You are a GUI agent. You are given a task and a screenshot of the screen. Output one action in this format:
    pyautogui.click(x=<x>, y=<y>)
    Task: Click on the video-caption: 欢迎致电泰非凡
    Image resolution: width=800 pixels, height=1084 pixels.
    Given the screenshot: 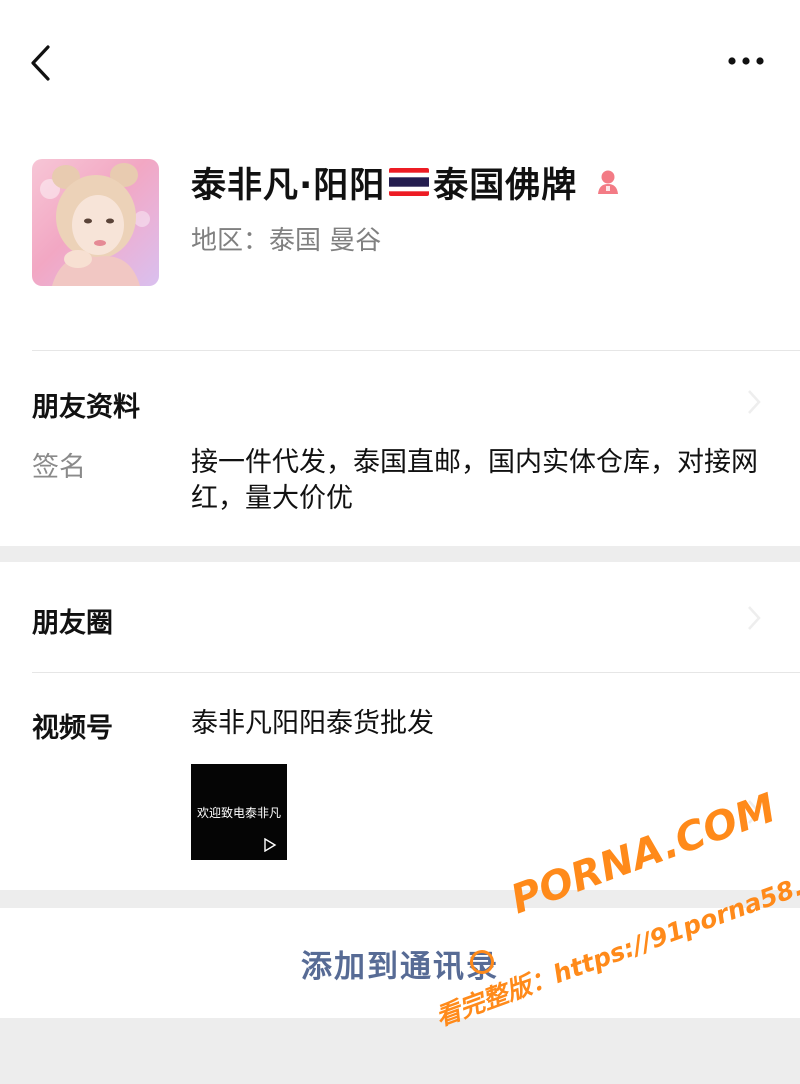 What is the action you would take?
    pyautogui.click(x=238, y=813)
    